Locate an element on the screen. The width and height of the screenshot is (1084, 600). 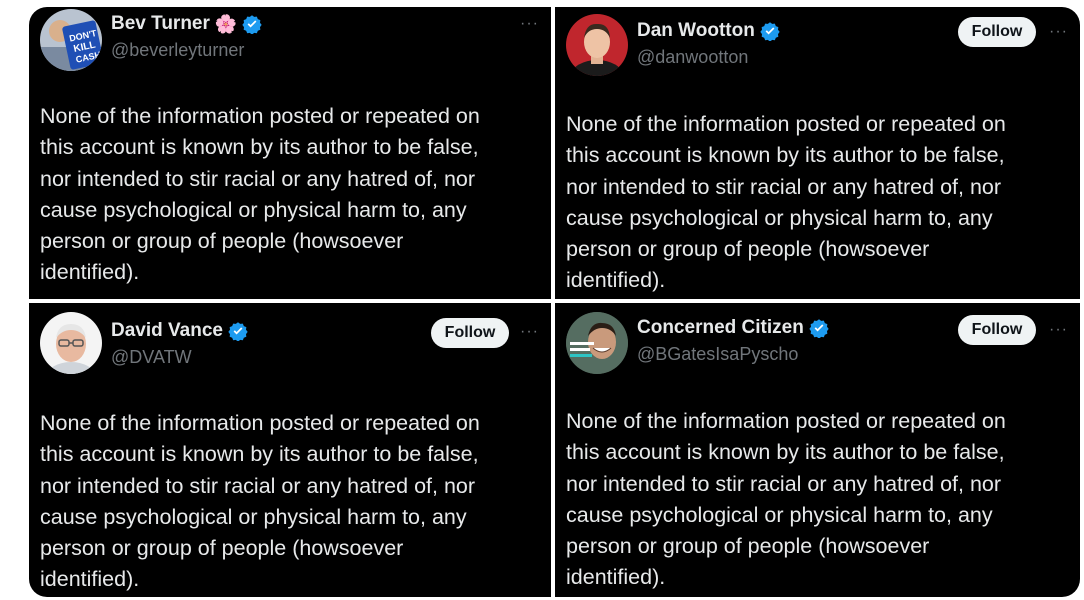
display-name: Concerned Citizen is located at coordinates (720, 328).